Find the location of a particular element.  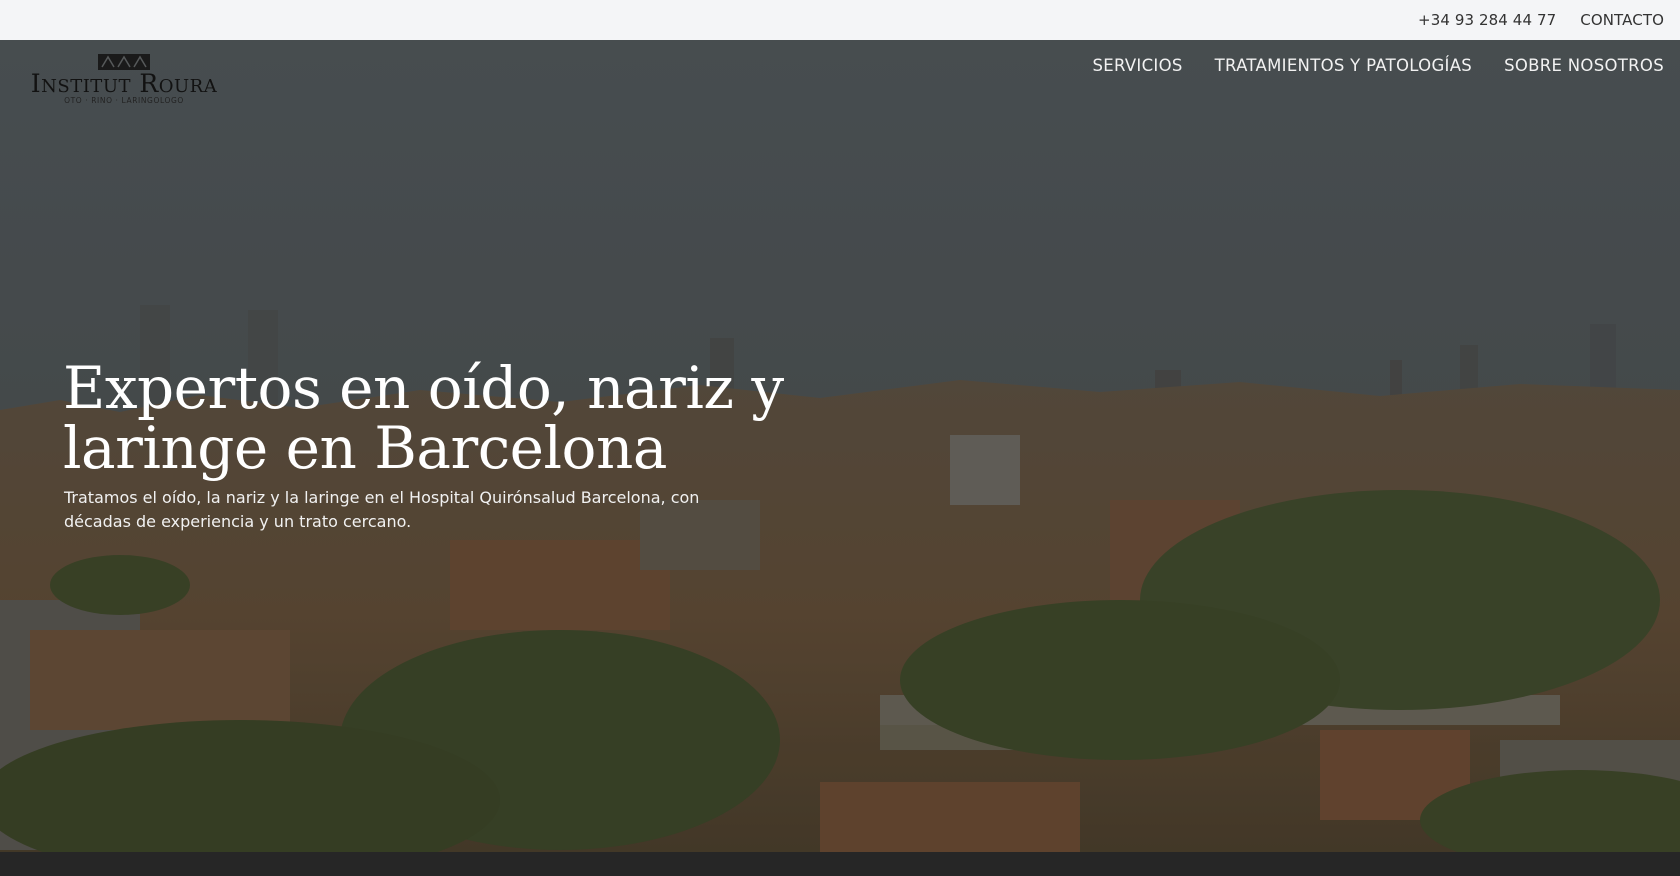

hero-headline-line-2: laringe en Barcelona is located at coordinates (365, 448).